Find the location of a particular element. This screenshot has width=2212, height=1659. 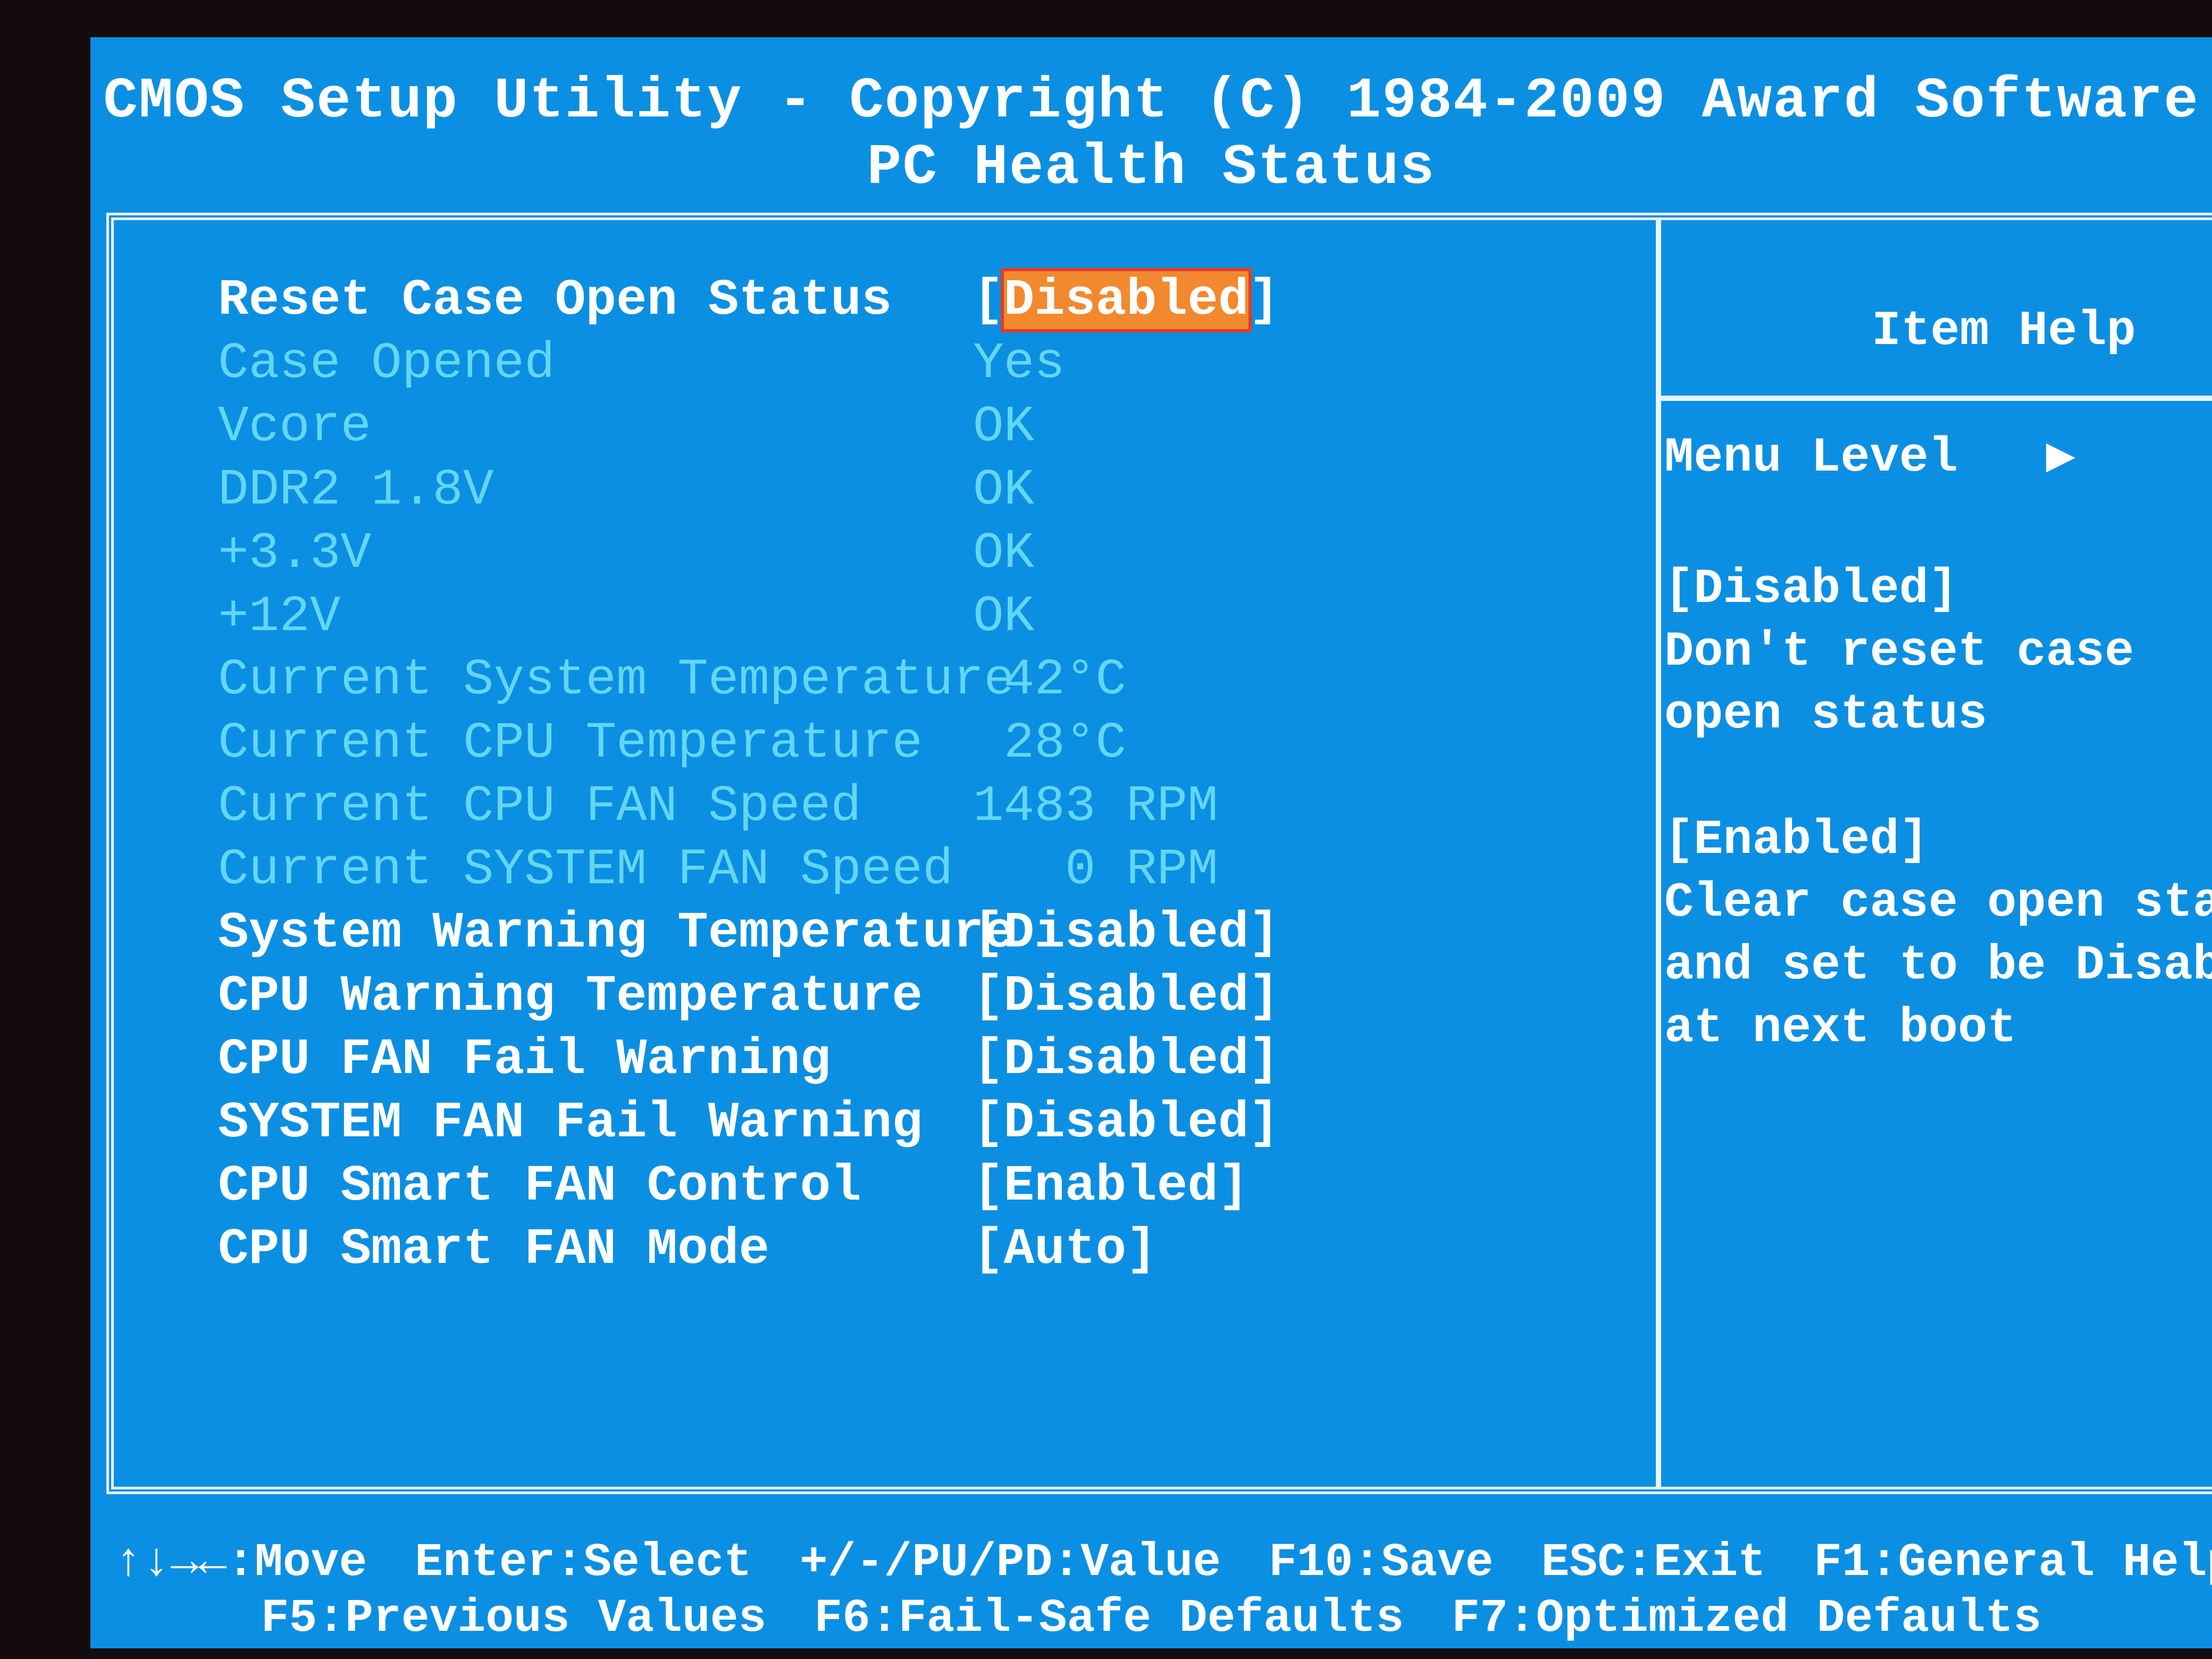

selected-value: Disabled is located at coordinates (1126, 300).